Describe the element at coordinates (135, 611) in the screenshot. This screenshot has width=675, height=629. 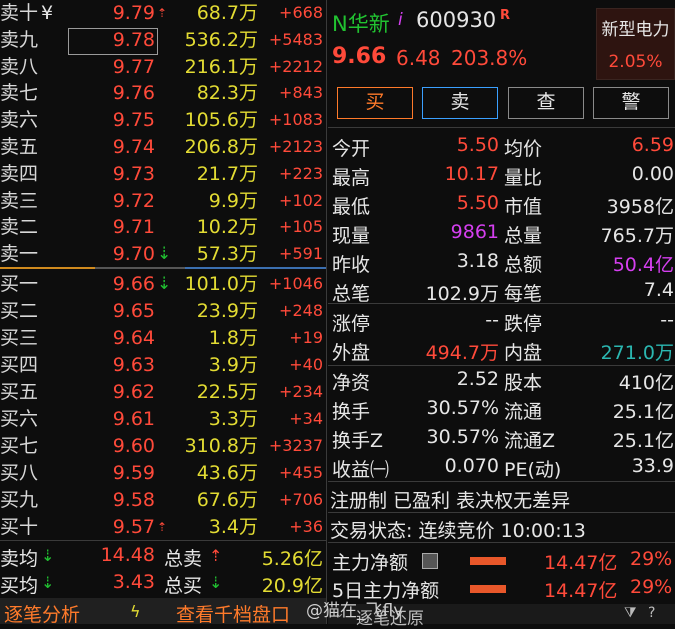
I see `lightning-icon: ϟ` at that location.